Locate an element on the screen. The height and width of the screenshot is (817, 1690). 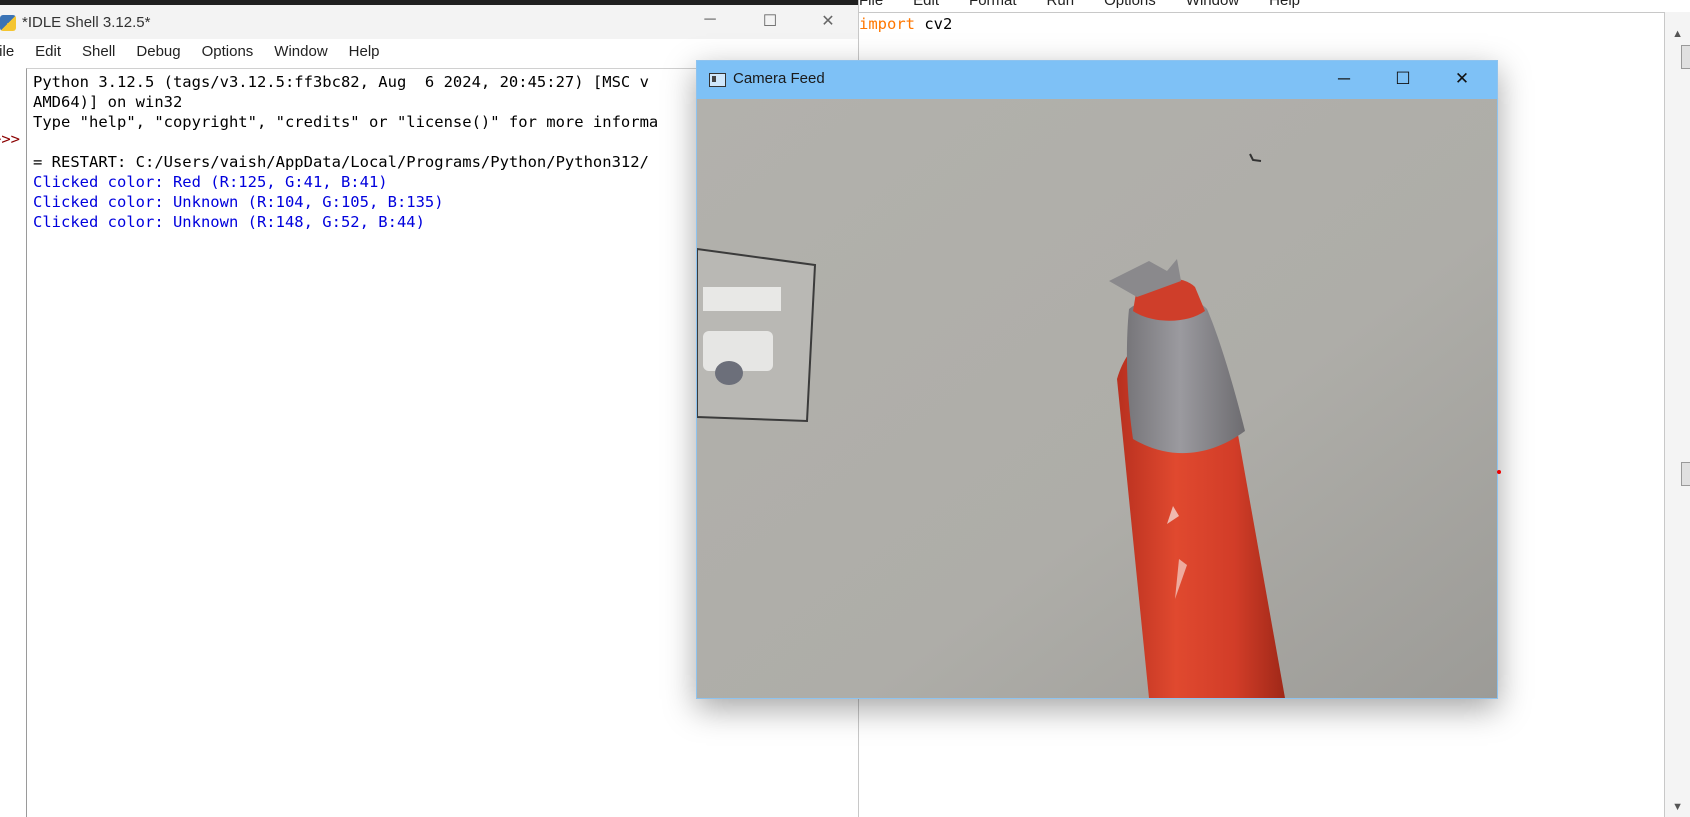
editor-menu-options: Options is located at coordinates (1130, 6).